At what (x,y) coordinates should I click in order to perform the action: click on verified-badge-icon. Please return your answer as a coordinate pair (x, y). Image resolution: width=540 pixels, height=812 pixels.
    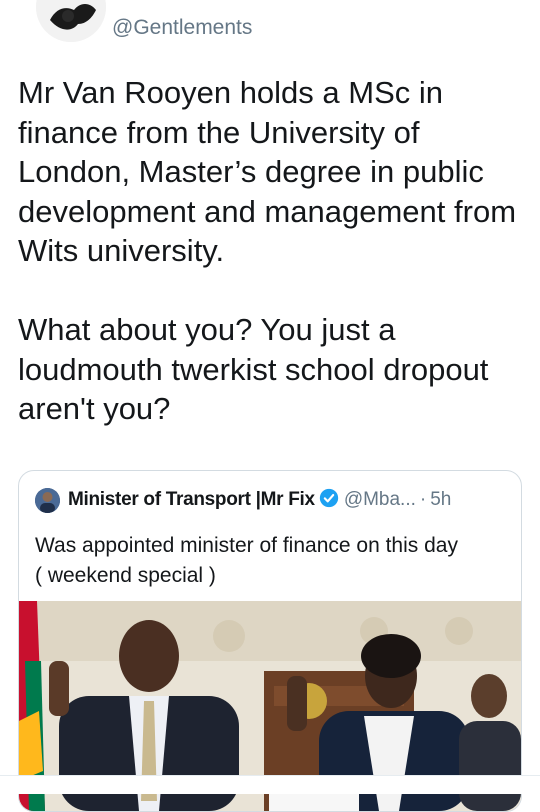
    Looking at the image, I should click on (329, 500).